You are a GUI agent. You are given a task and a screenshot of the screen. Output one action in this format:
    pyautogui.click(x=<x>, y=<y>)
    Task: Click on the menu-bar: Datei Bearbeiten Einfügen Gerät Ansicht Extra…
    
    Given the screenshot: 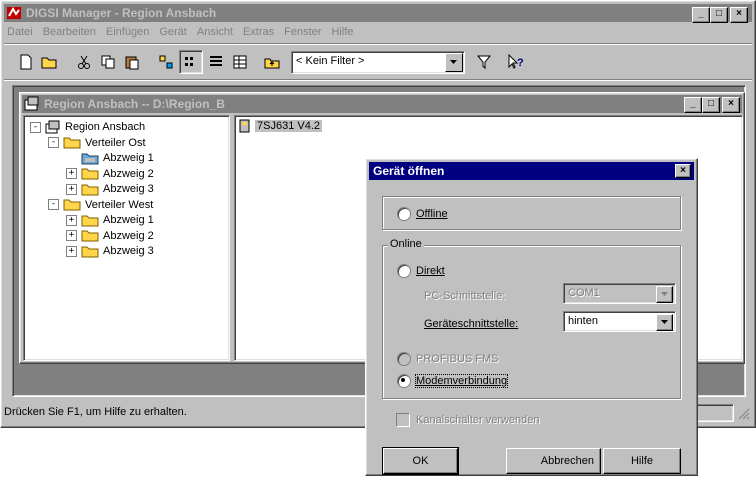 What is the action you would take?
    pyautogui.click(x=373, y=32)
    